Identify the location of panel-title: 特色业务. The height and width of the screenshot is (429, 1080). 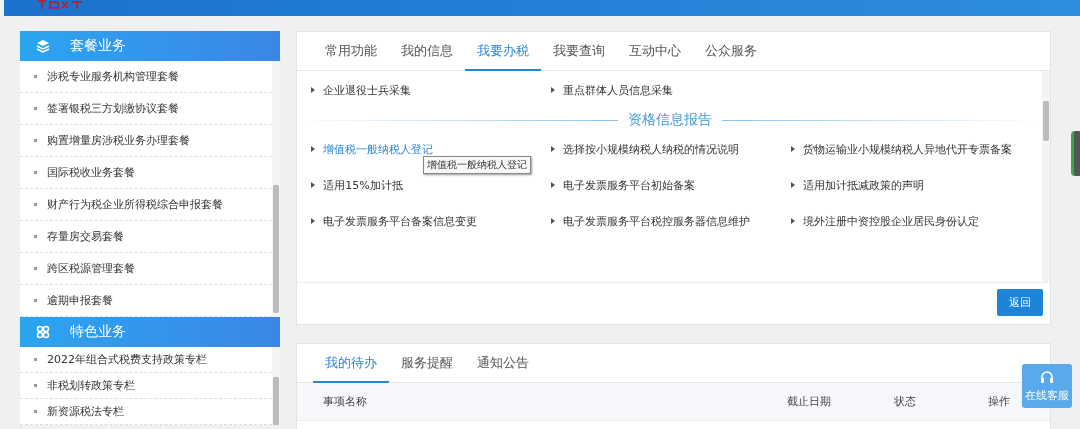
(98, 332).